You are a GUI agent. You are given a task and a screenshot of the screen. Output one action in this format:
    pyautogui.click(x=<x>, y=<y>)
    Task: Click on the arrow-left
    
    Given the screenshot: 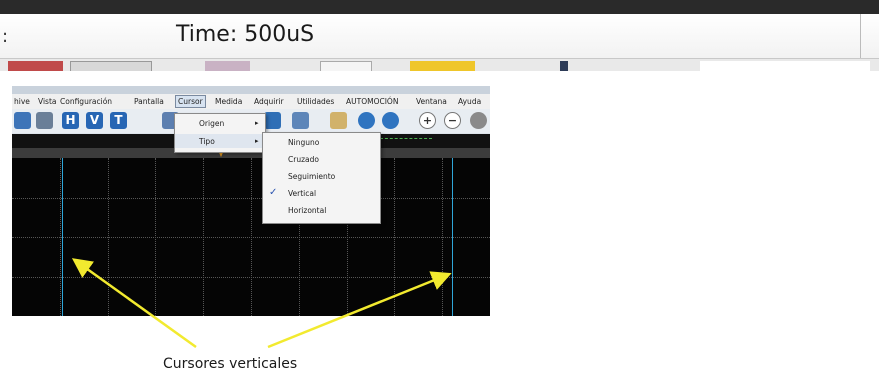 What is the action you would take?
    pyautogui.click(x=134, y=303)
    